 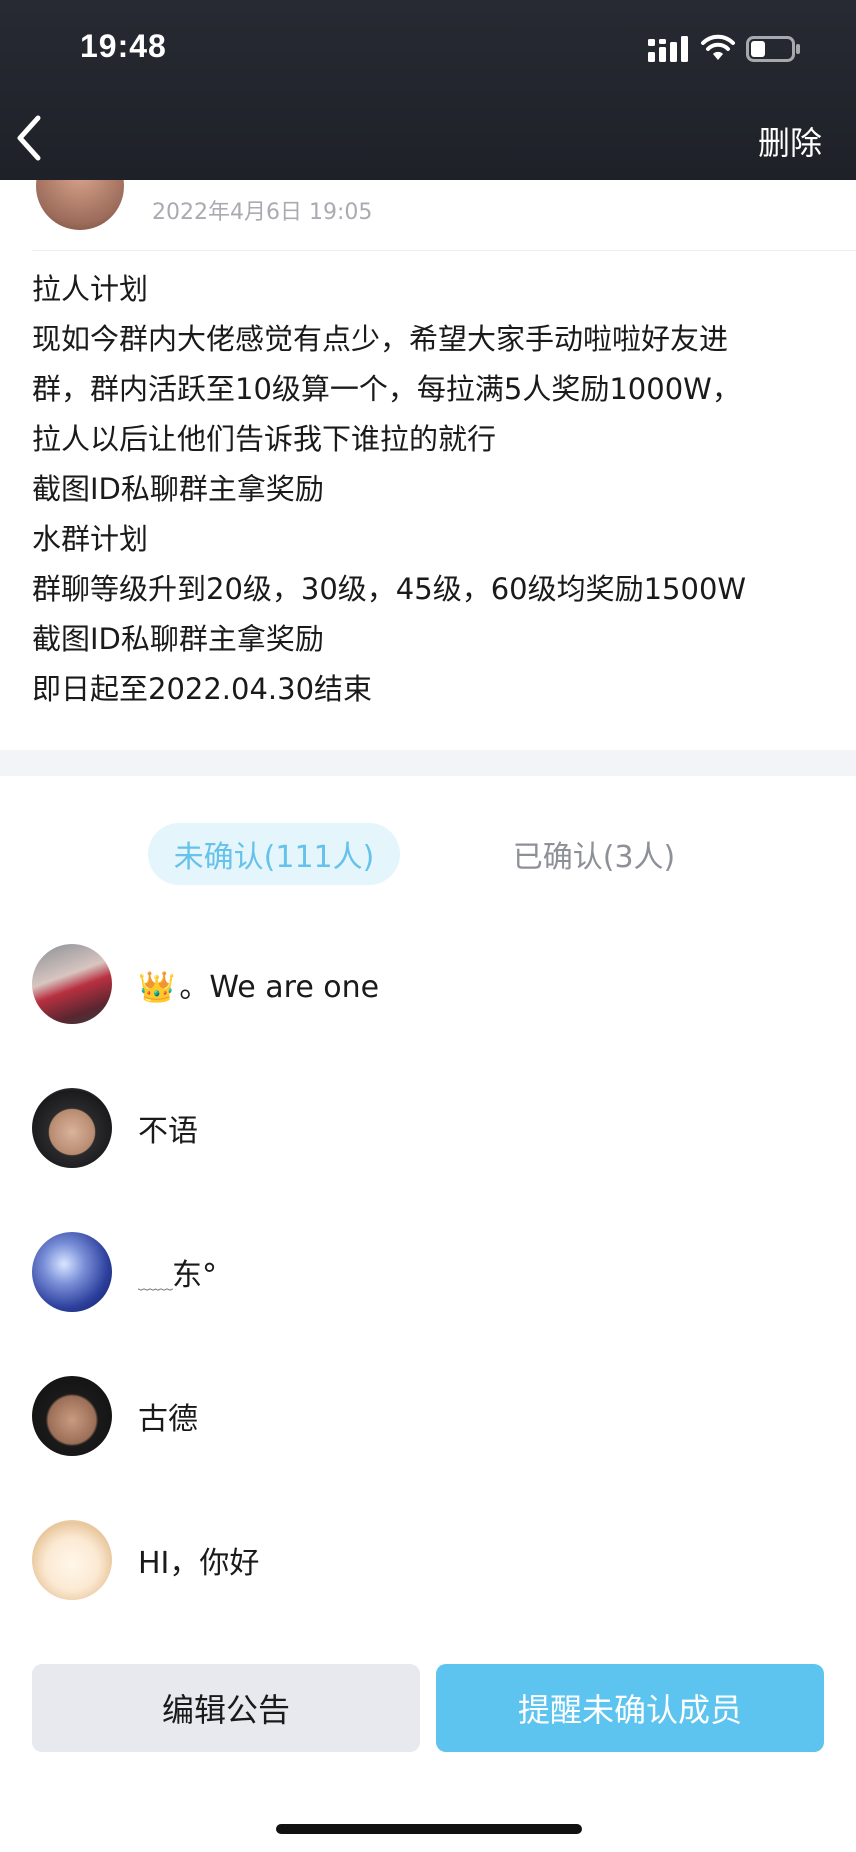 What do you see at coordinates (594, 854) in the screenshot?
I see `tab-confirmed: 已确认(3人)` at bounding box center [594, 854].